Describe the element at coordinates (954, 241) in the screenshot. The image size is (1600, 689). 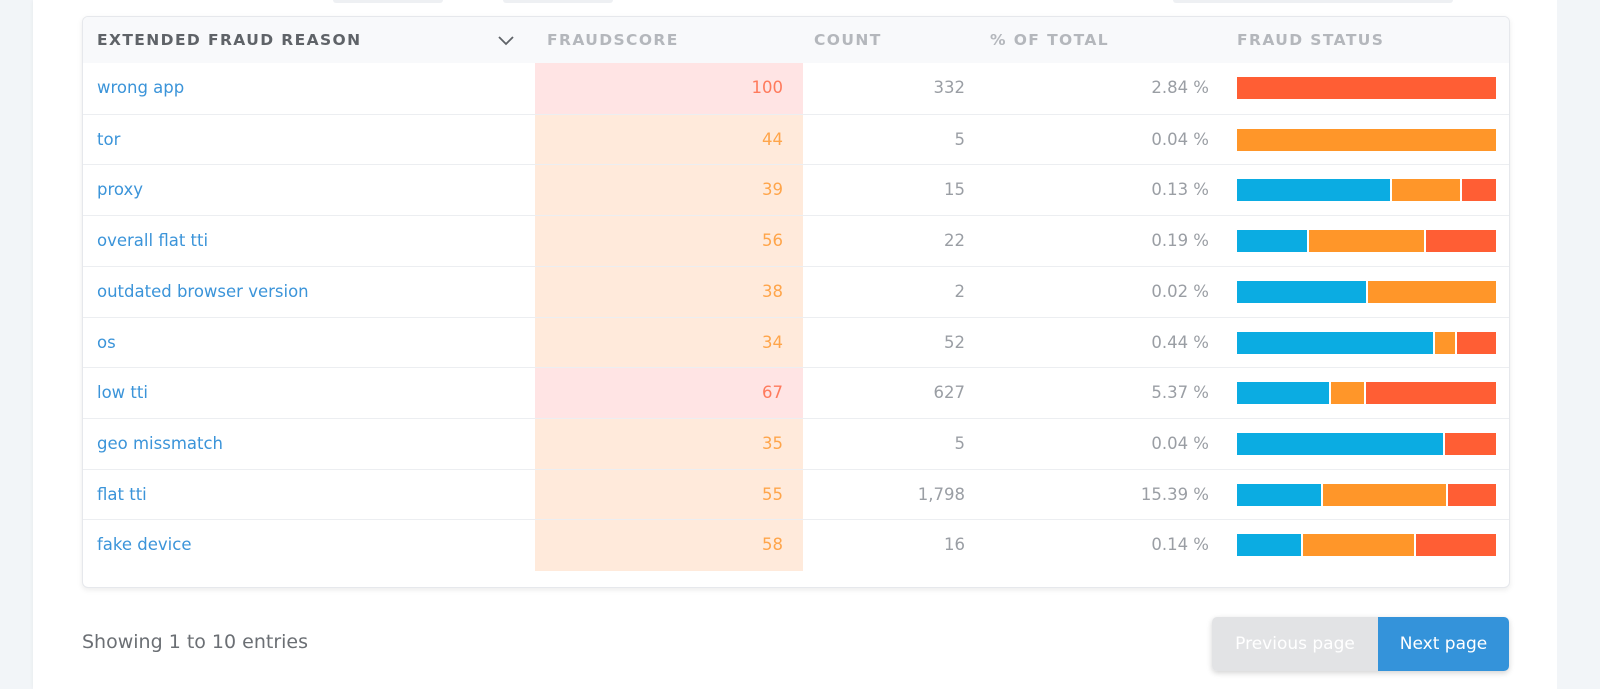
I see `count-value: 22` at that location.